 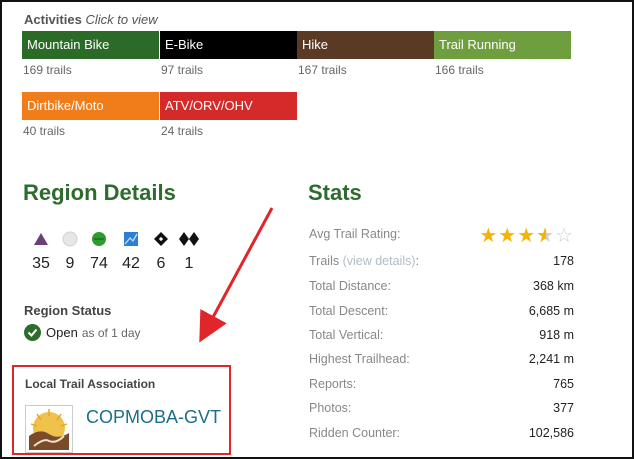 I want to click on difficulty-count: 9, so click(x=70, y=263).